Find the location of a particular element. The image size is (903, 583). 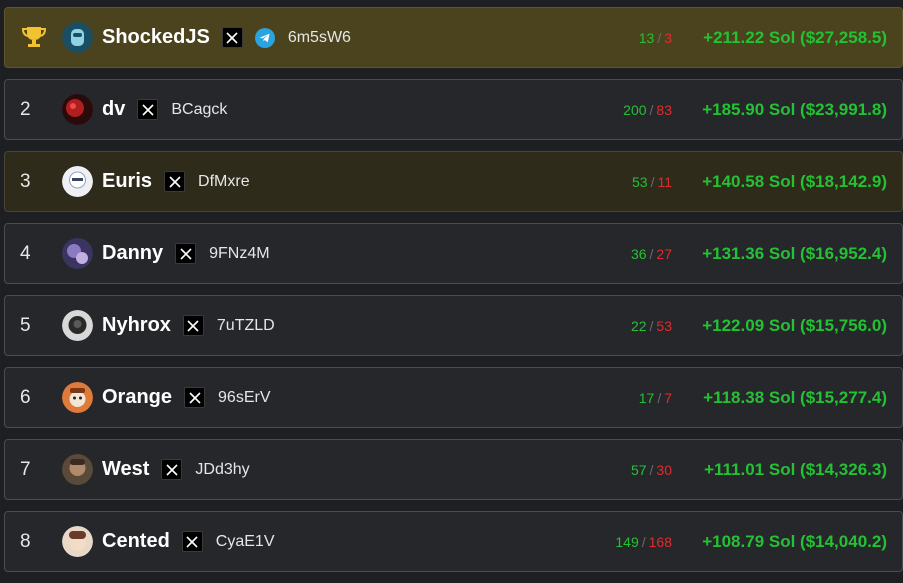

win-loss-count: 57/30 is located at coordinates (651, 469).